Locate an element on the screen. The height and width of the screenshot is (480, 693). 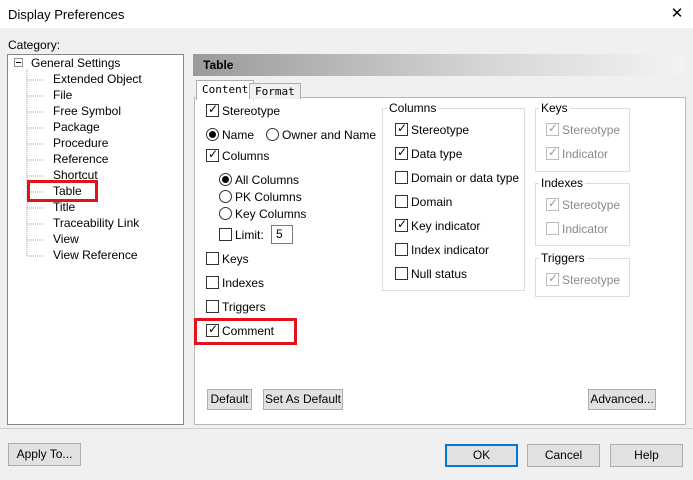
col-index-indicator-checkbox is located at coordinates (401, 249).